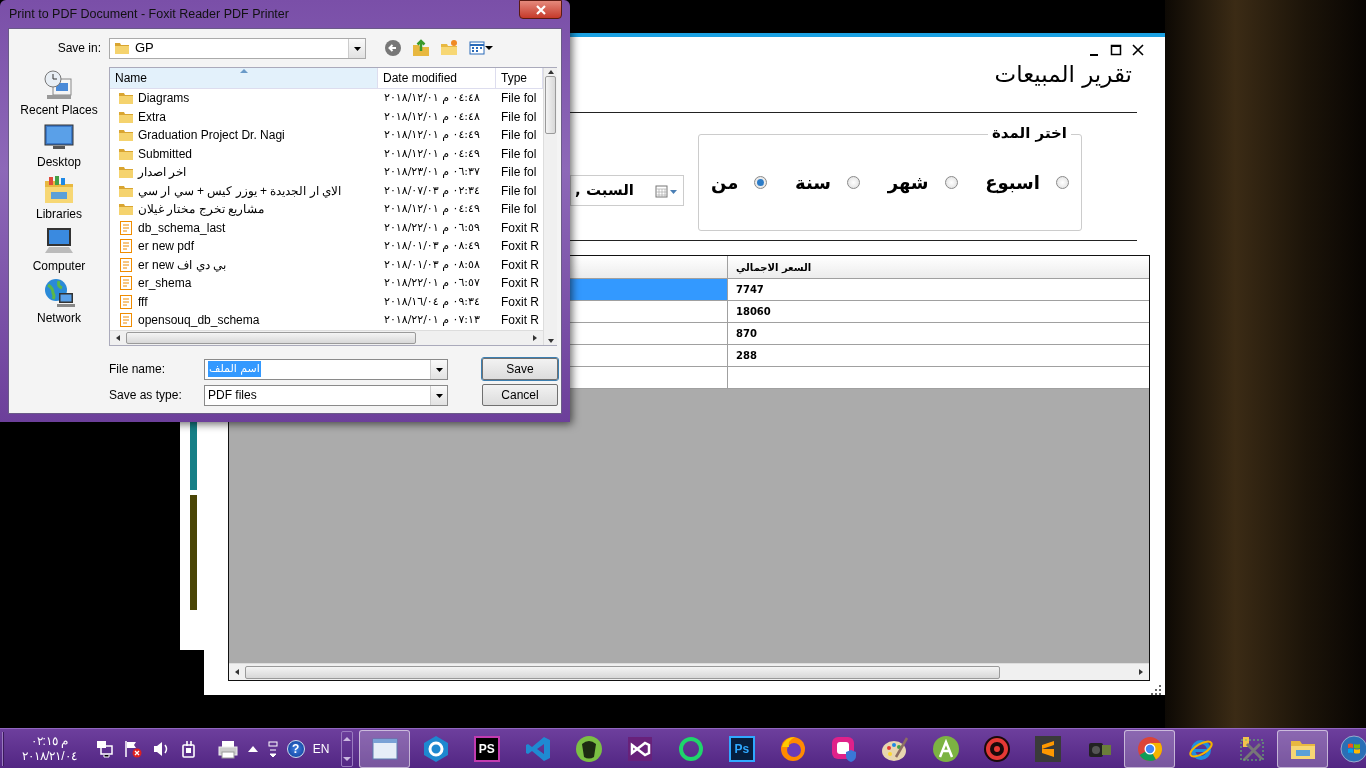  Describe the element at coordinates (59, 251) in the screenshot. I see `places-item: Computer` at that location.